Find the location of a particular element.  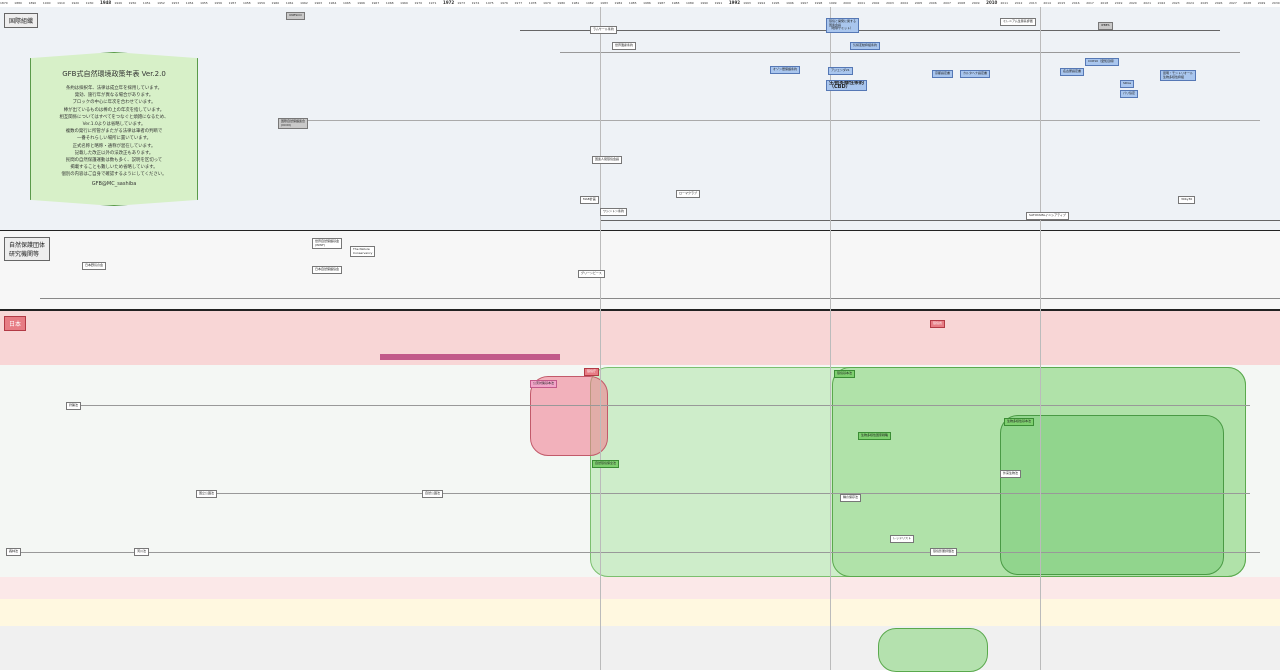

node-whc: 世界遺産条約 is located at coordinates (624, 46).